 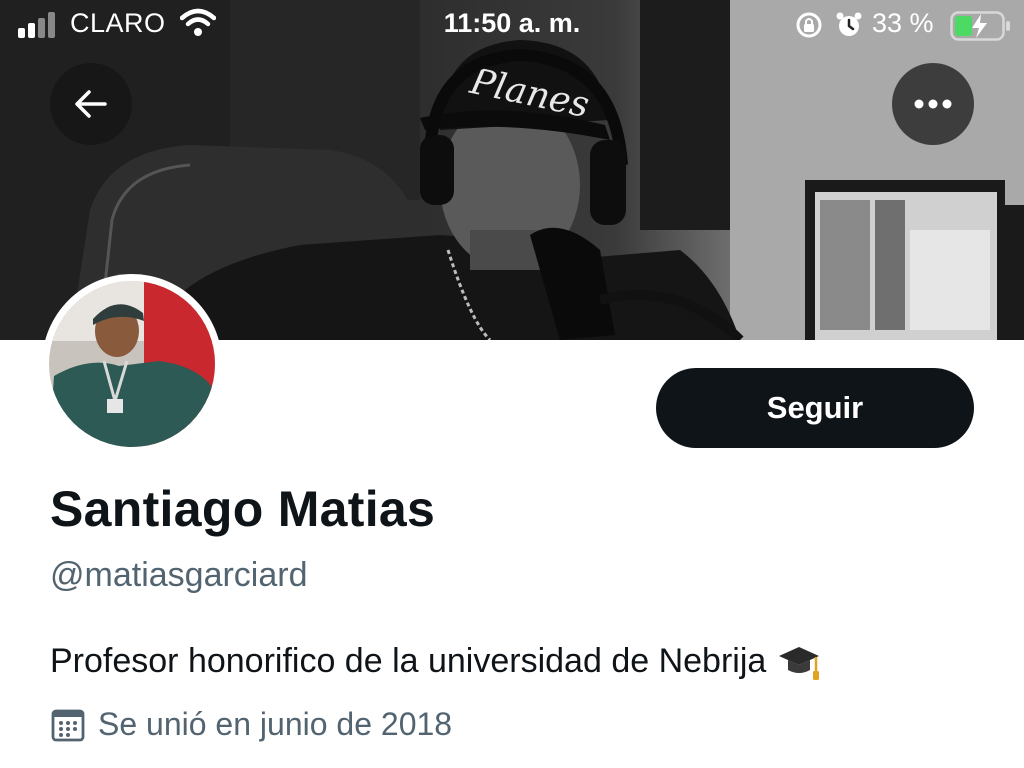 I want to click on joined-date: Se unió en junio de 2018, so click(x=251, y=724).